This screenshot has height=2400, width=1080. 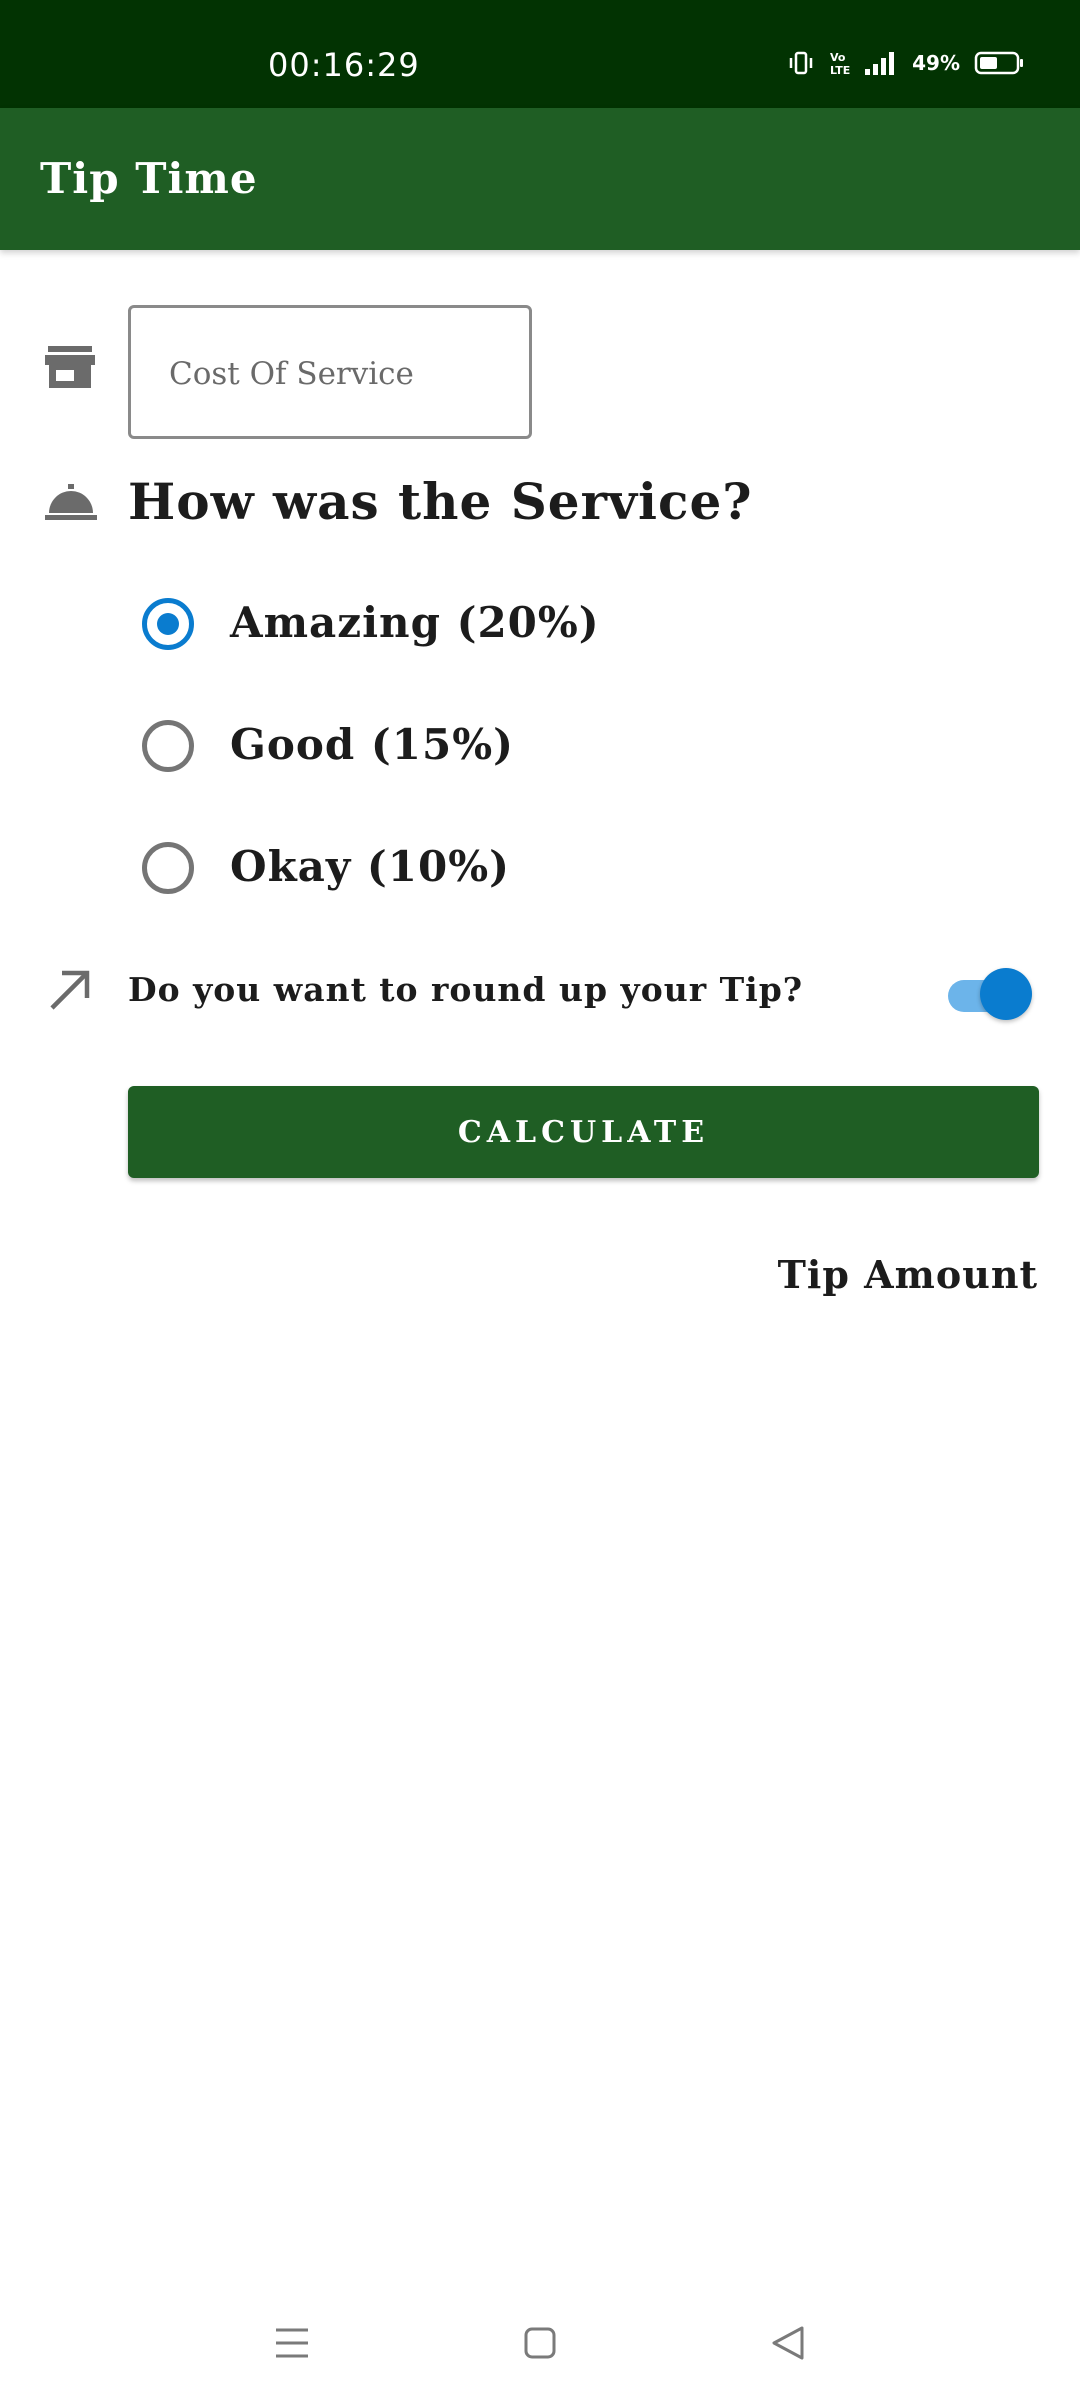 I want to click on back-icon, so click(x=788, y=2343).